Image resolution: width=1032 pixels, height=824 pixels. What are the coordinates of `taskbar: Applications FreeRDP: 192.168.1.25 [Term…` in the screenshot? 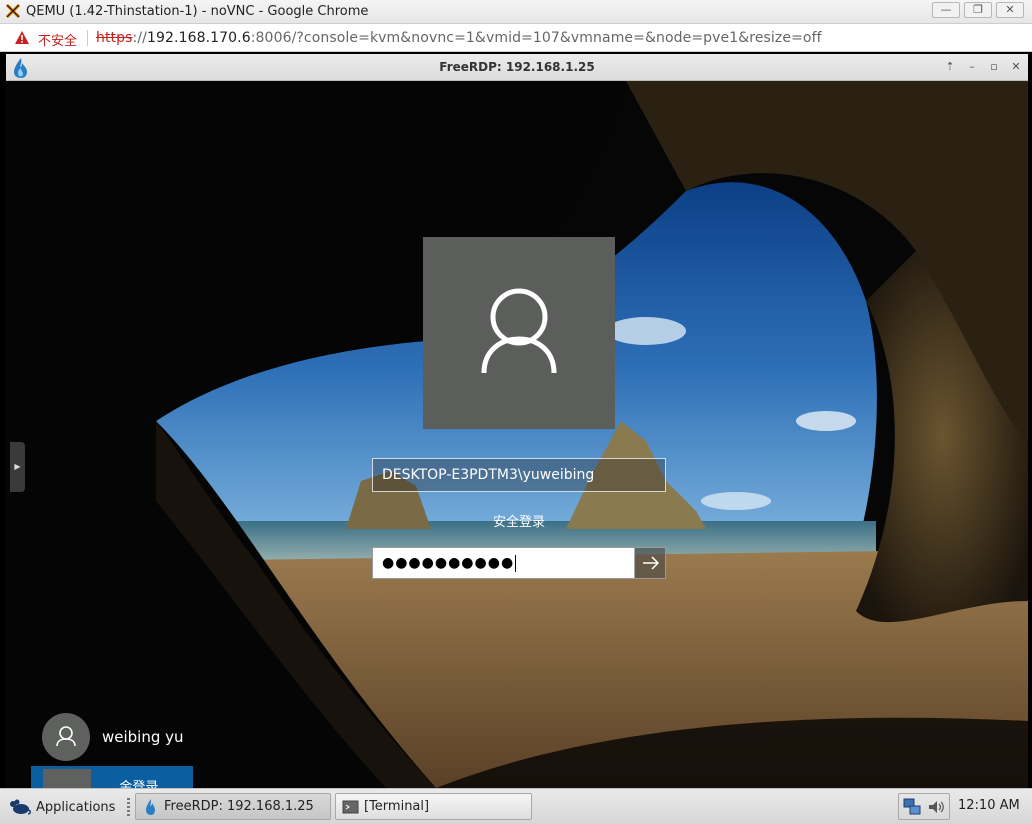 It's located at (516, 806).